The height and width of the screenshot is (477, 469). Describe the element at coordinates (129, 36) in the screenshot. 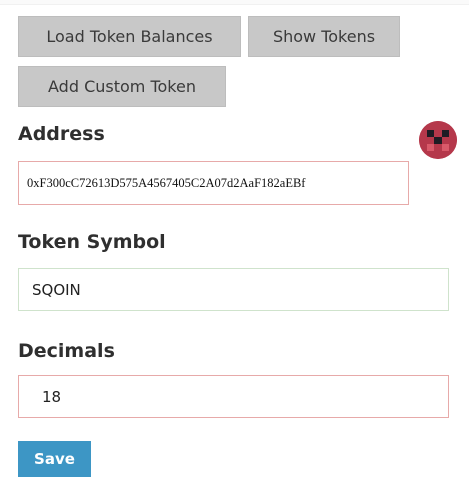

I see `load-token-balances-button: Load Token Balances` at that location.